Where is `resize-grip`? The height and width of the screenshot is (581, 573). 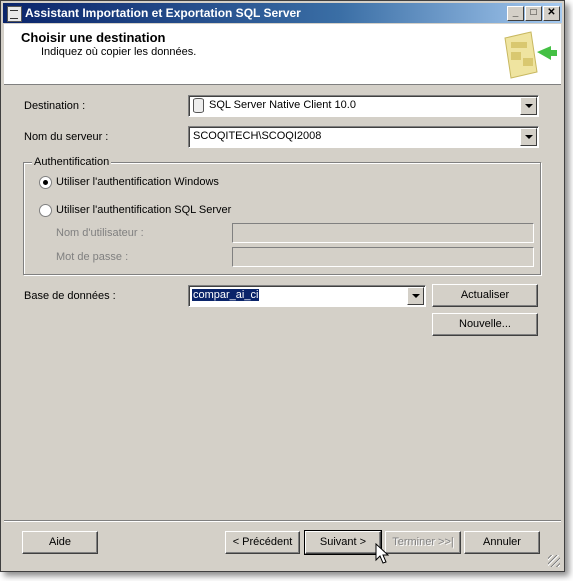 resize-grip is located at coordinates (554, 561).